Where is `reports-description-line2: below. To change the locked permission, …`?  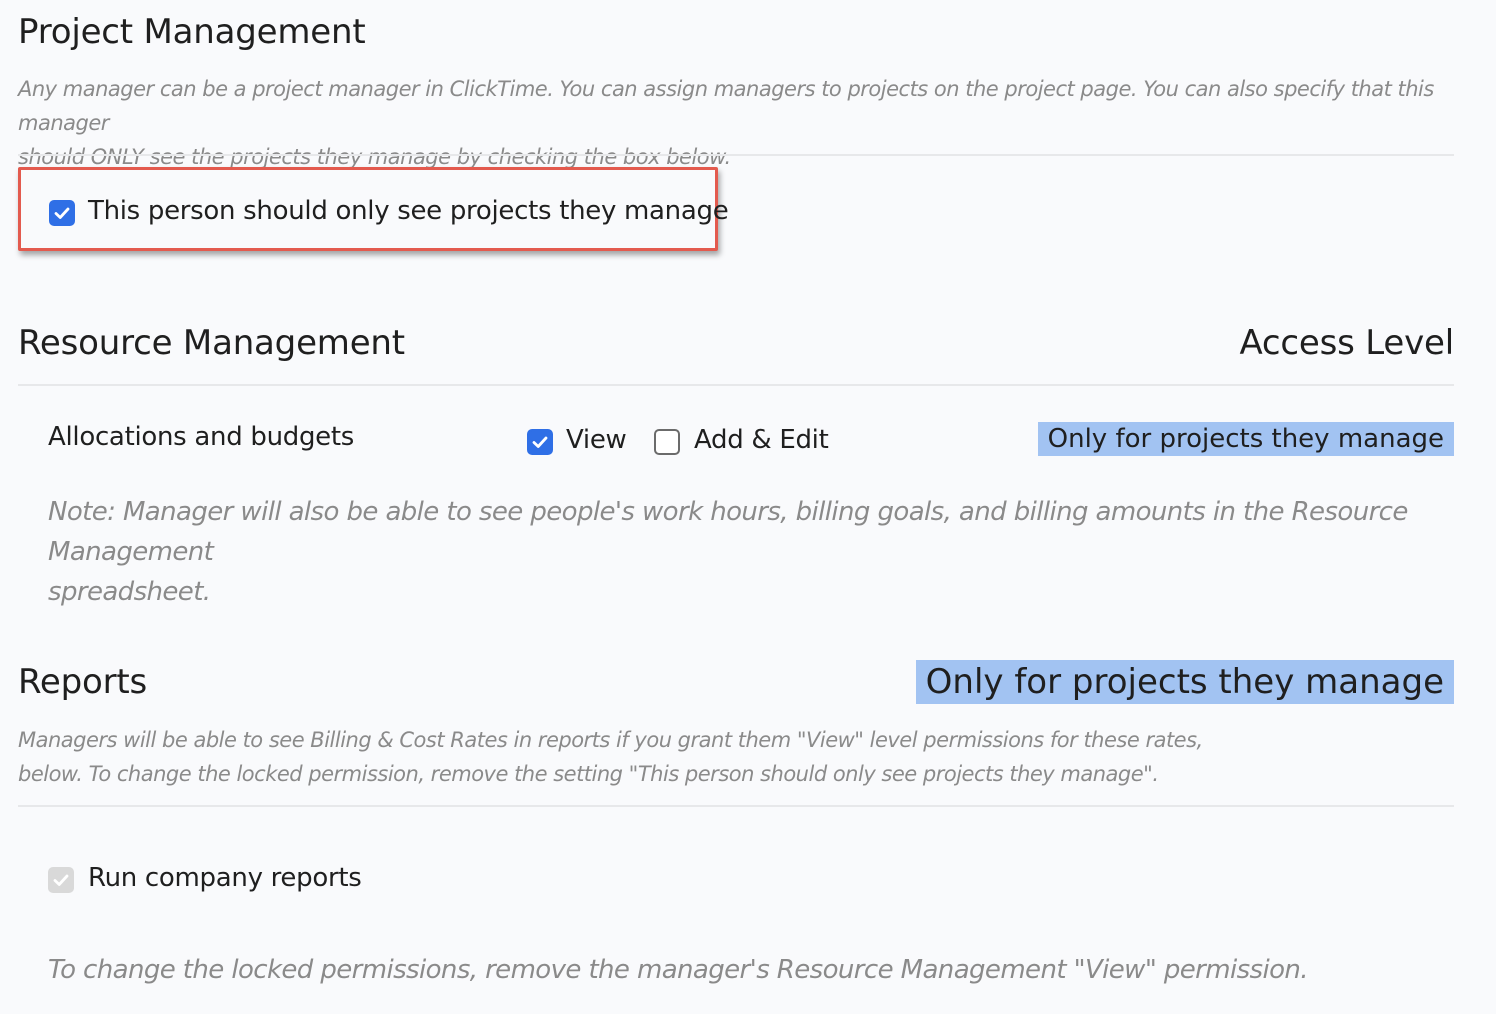 reports-description-line2: below. To change the locked permission, … is located at coordinates (588, 774).